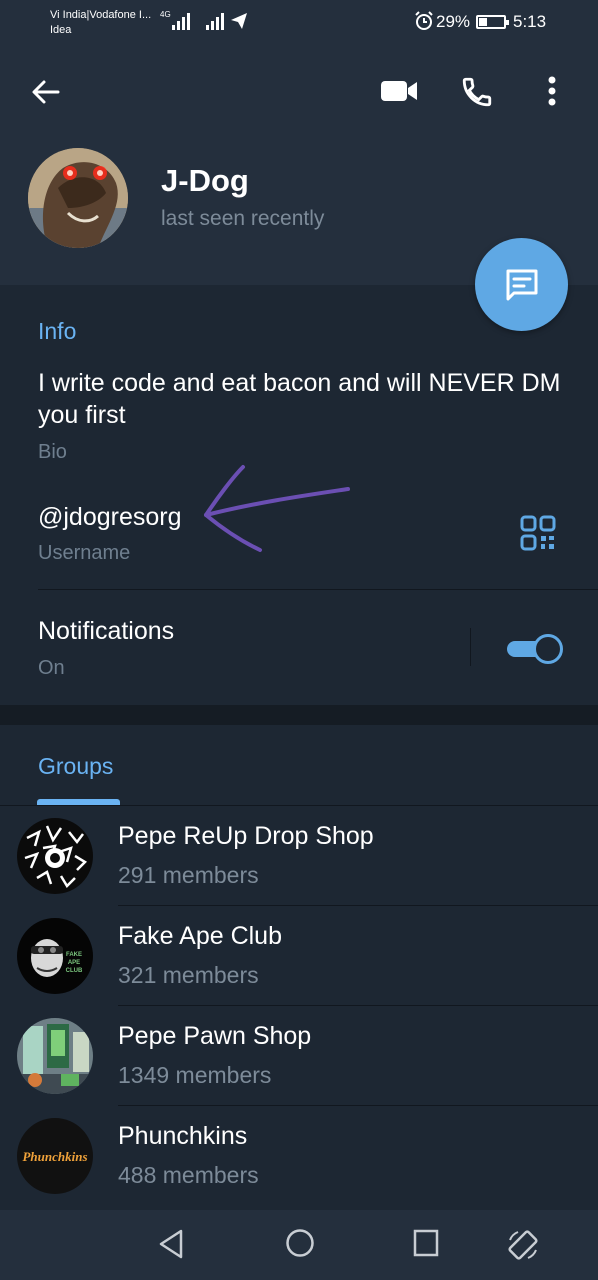  I want to click on svg-text: Phunchkins, so click(54, 1156).